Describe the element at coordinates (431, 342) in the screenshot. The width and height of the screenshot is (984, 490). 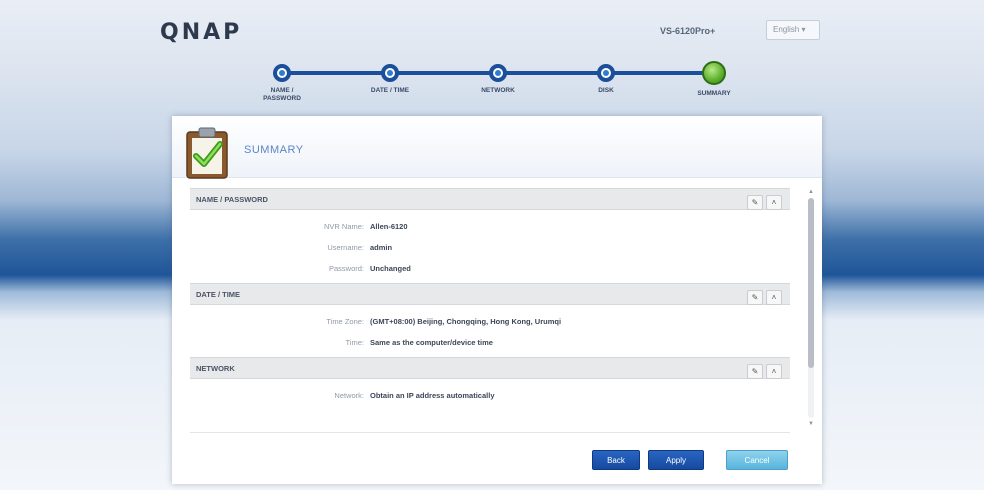
I see `row-value: Same as the computer/device time` at that location.